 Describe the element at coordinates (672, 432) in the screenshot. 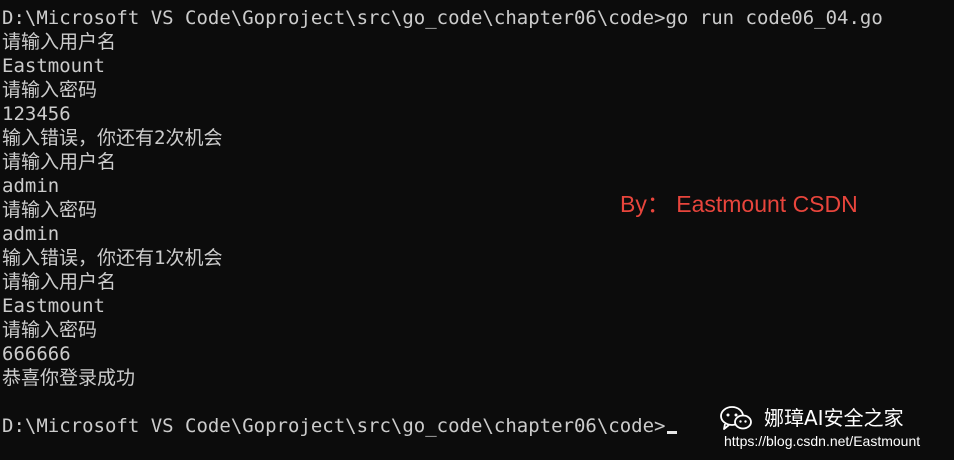

I see `text-cursor` at that location.